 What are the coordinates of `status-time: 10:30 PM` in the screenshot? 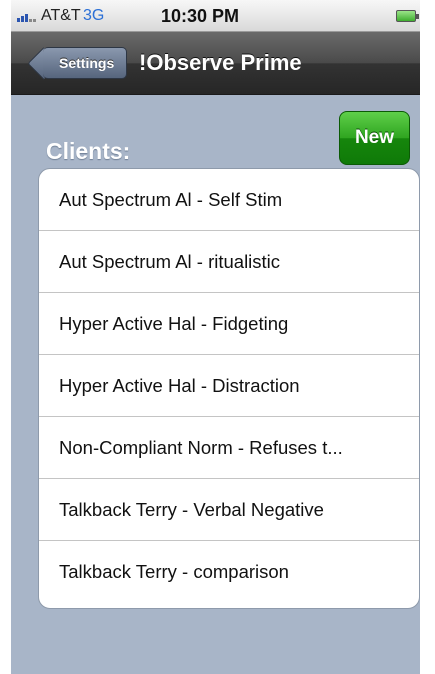 It's located at (200, 16).